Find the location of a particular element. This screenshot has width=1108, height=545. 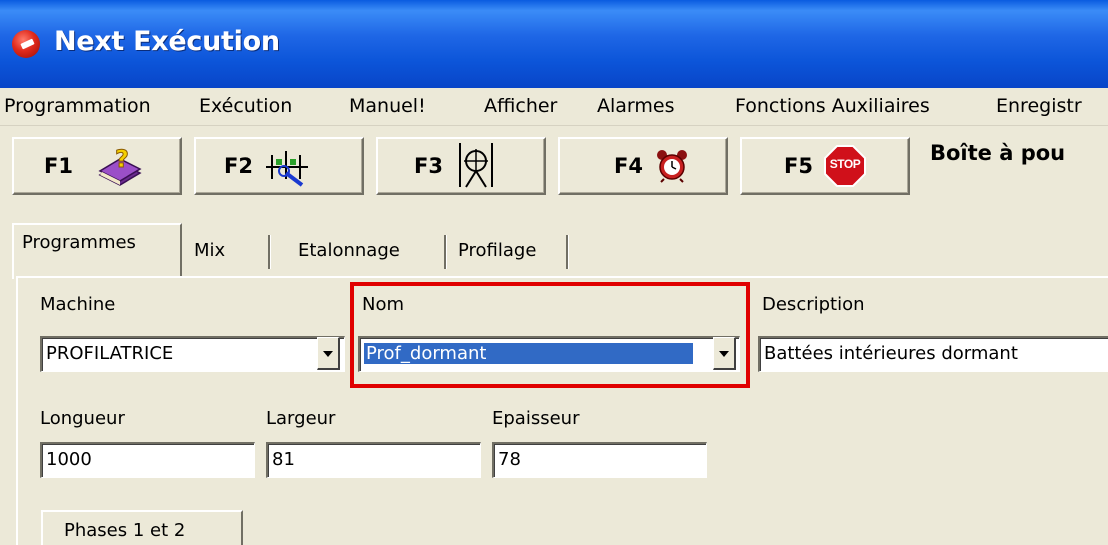

epaisseur-value: 78 is located at coordinates (509, 459).